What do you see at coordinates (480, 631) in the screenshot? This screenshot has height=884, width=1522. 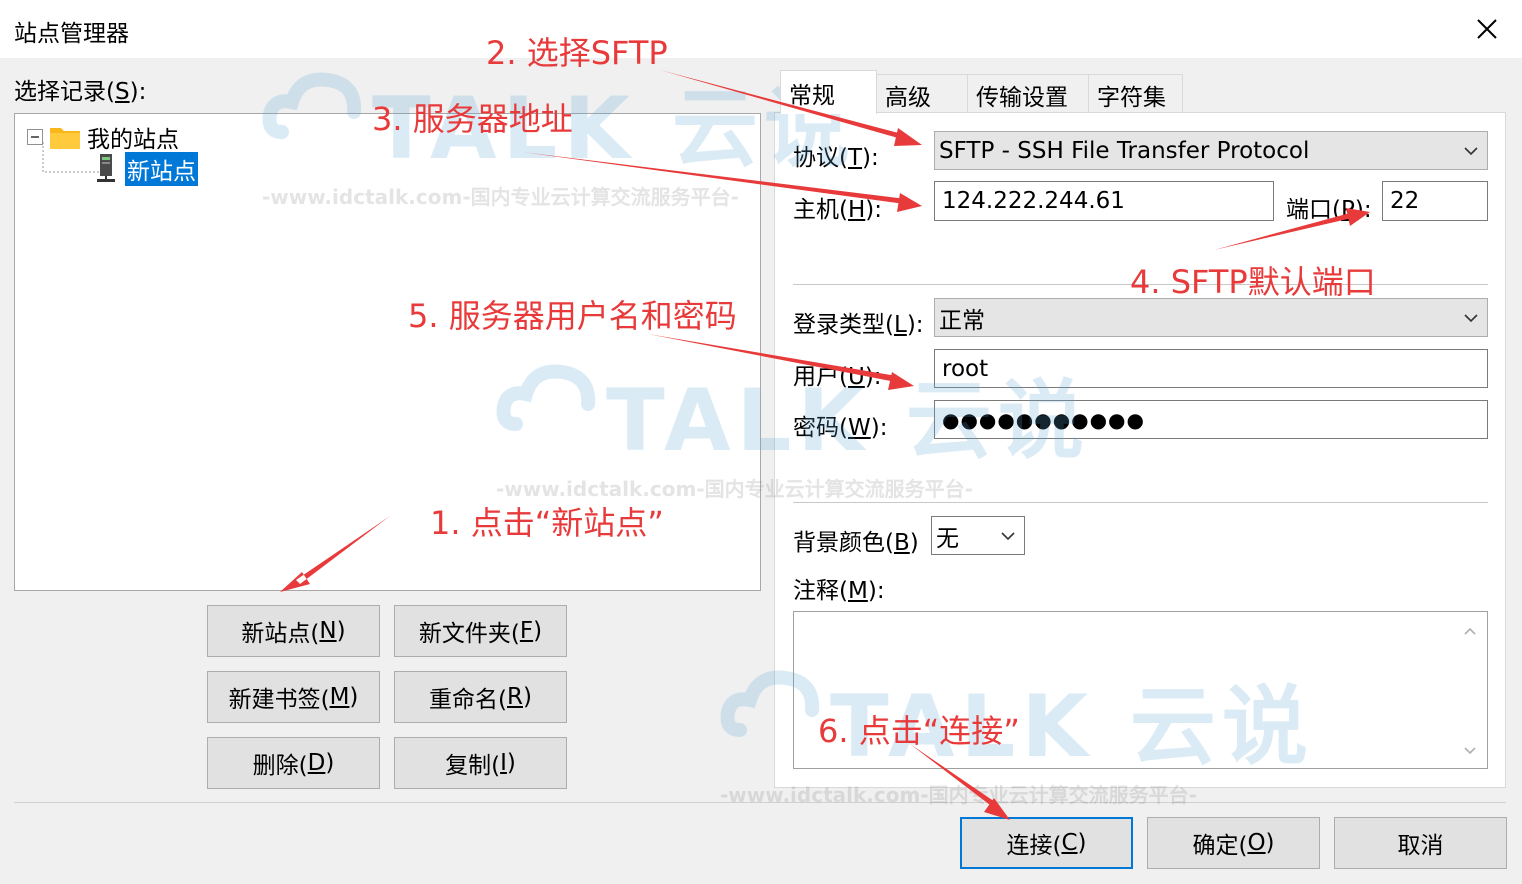 I see `new-folder-button: 新文件夹(F)` at bounding box center [480, 631].